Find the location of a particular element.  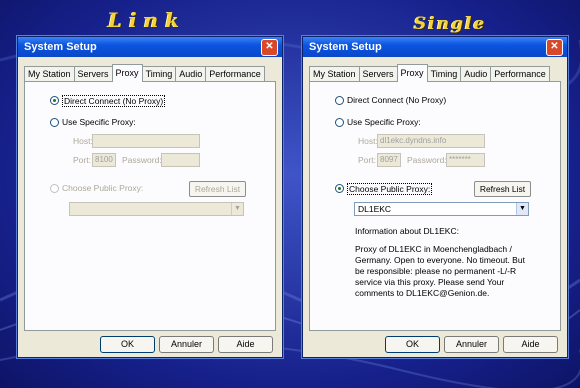

port-input: 8097 is located at coordinates (389, 160).